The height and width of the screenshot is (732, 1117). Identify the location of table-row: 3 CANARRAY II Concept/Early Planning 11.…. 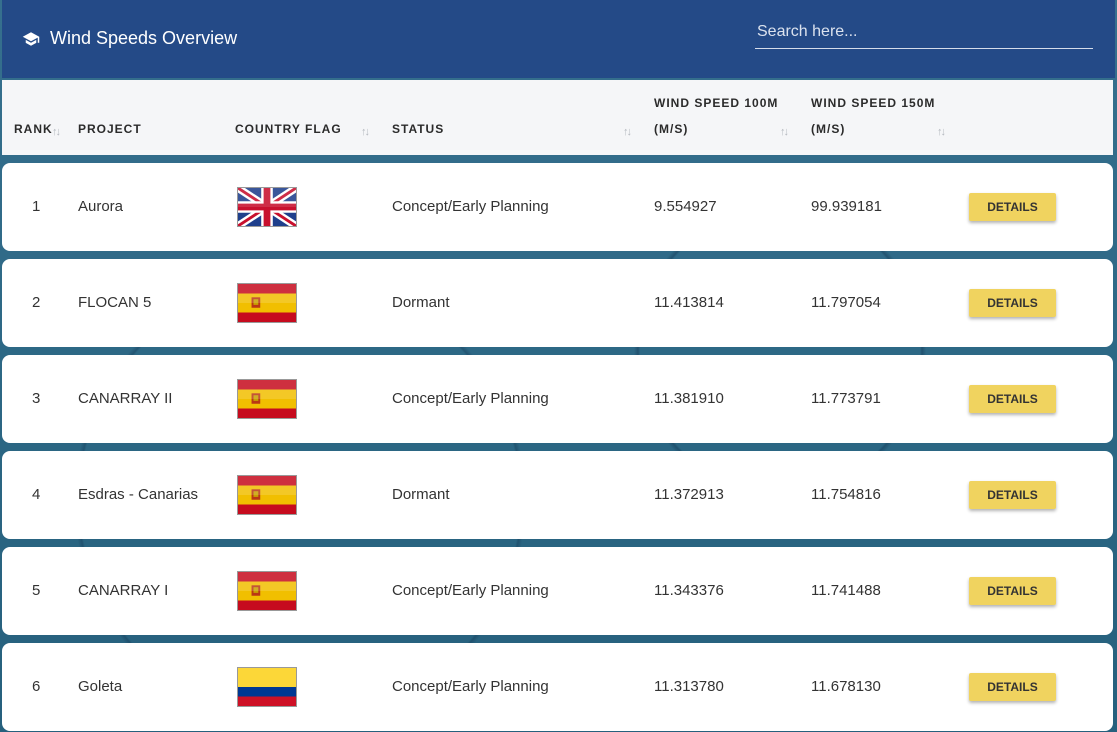
(557, 399).